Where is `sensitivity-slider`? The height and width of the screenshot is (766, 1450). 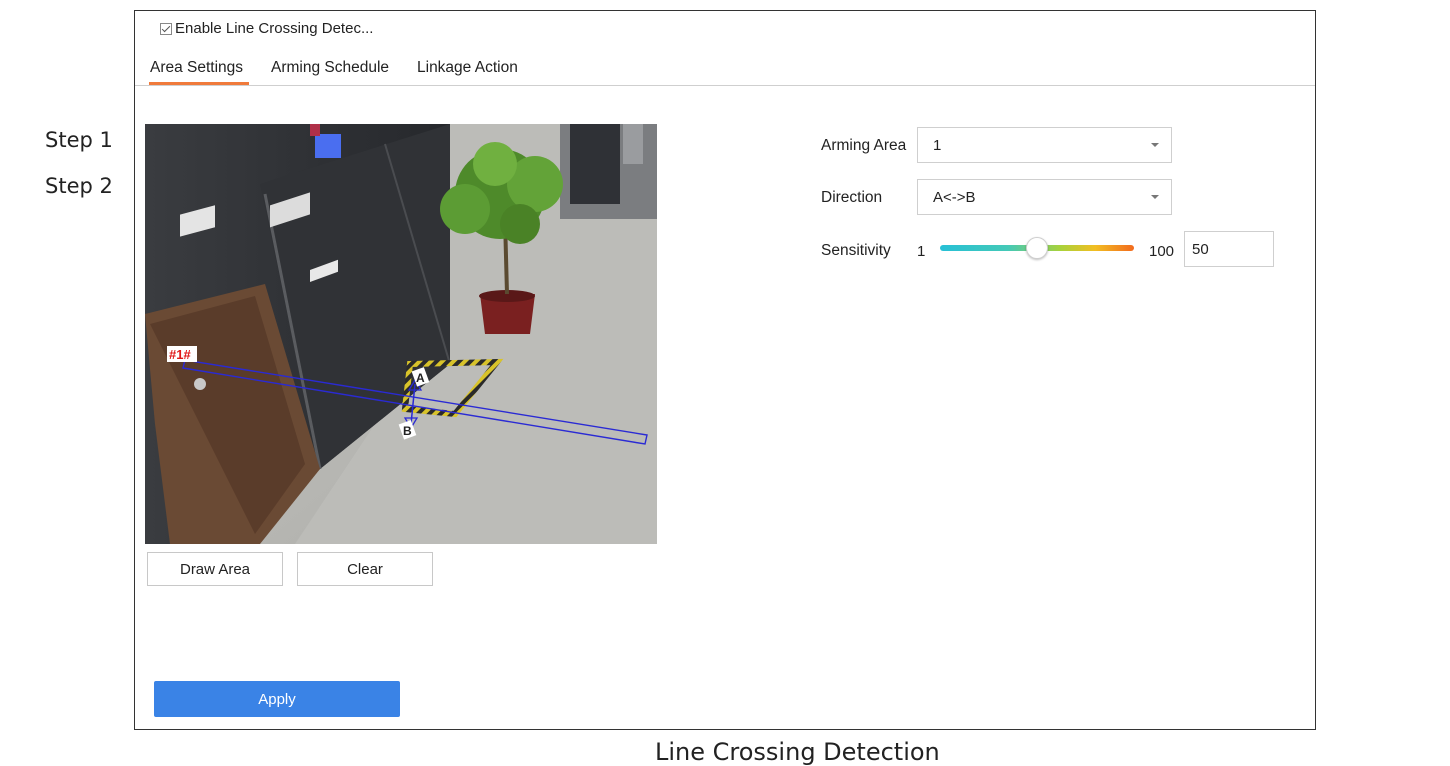
sensitivity-slider is located at coordinates (1037, 248).